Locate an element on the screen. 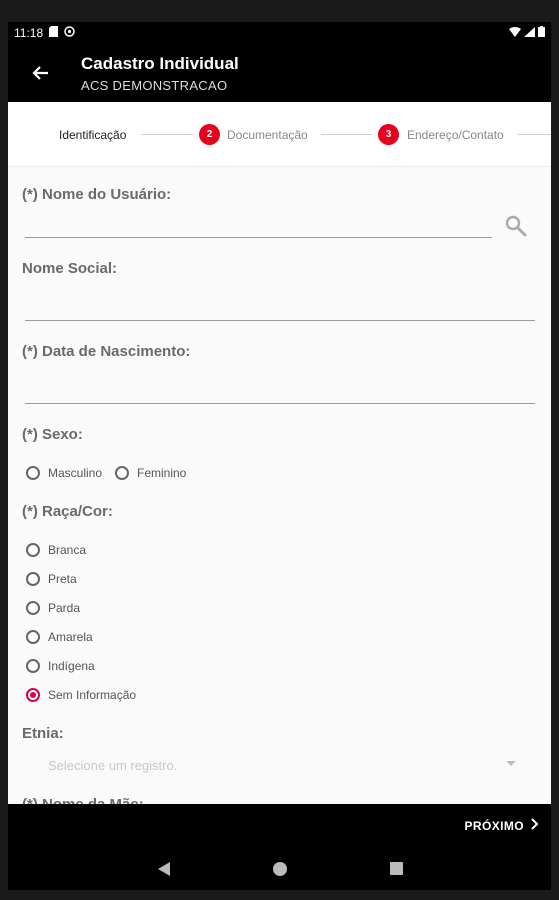 This screenshot has width=559, height=900. radio-label: Preta is located at coordinates (62, 579).